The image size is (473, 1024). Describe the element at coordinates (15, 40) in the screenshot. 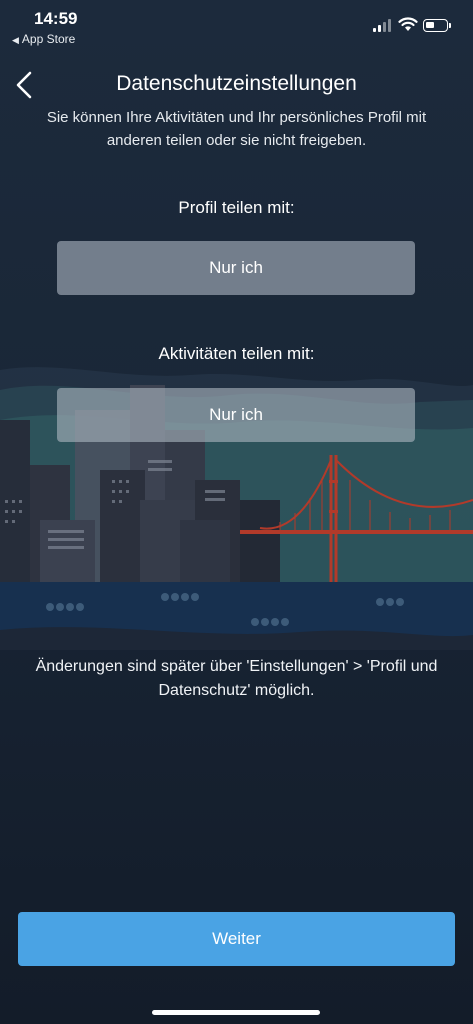

I see `back-triangle-icon: ◀` at that location.